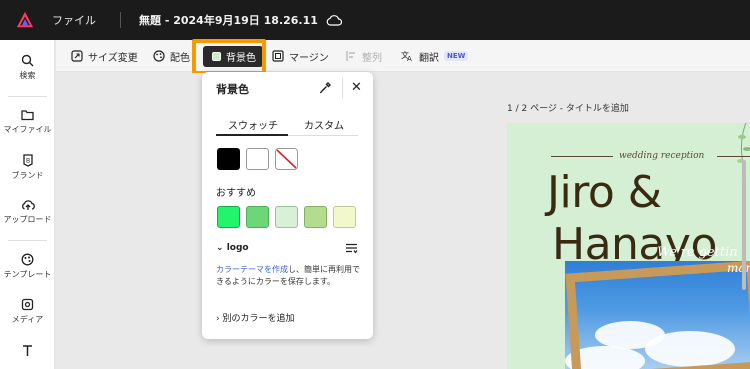 Image resolution: width=750 pixels, height=369 pixels. I want to click on document-title: 無題 - 2024年9月19日 18.26.11, so click(228, 20).